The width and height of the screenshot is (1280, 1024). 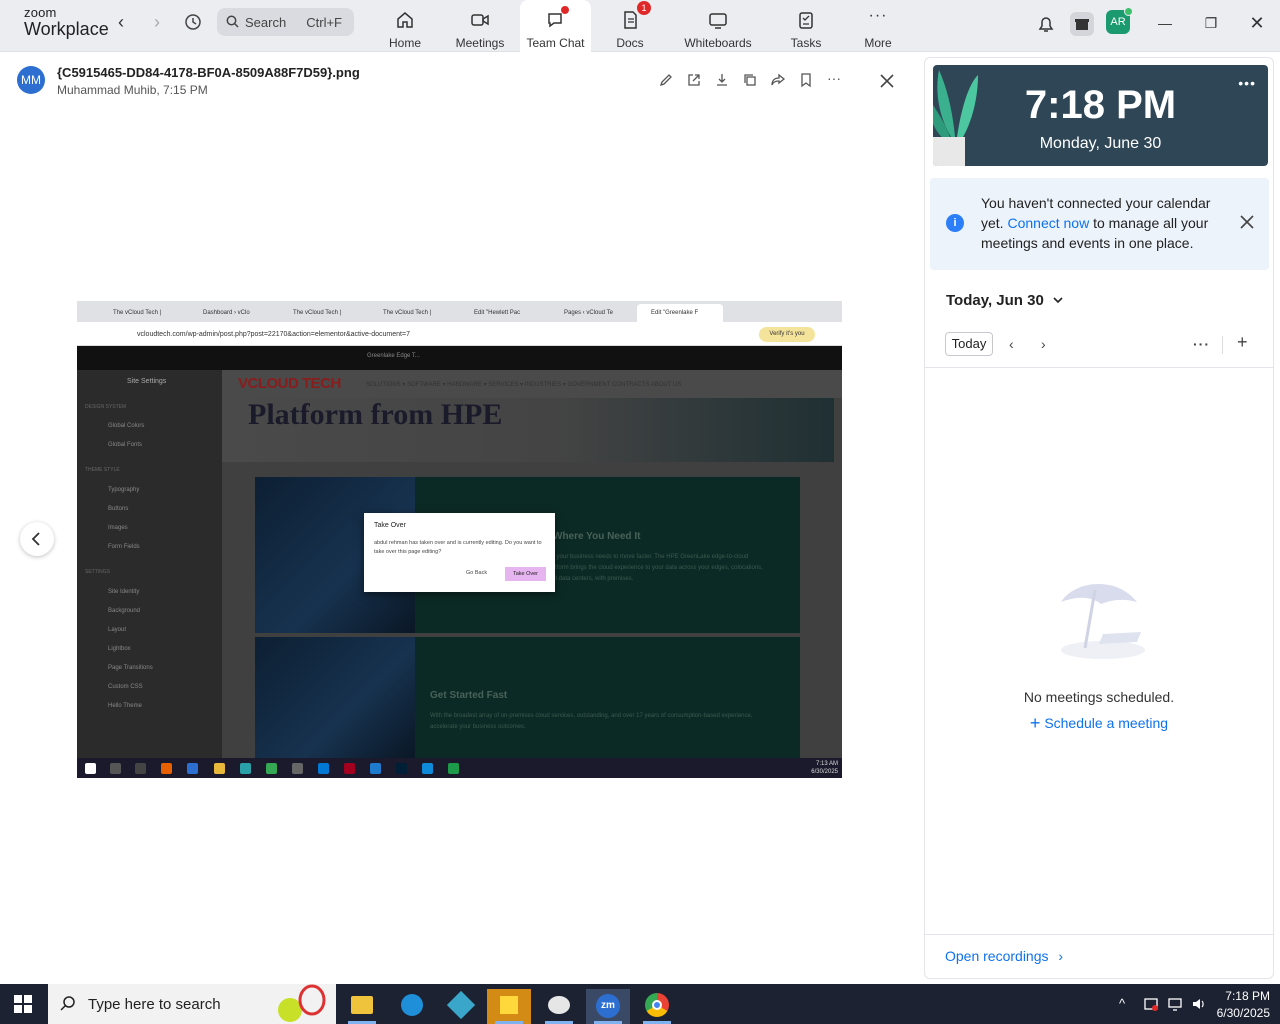 What do you see at coordinates (878, 26) in the screenshot?
I see `tab-more: ··· More` at bounding box center [878, 26].